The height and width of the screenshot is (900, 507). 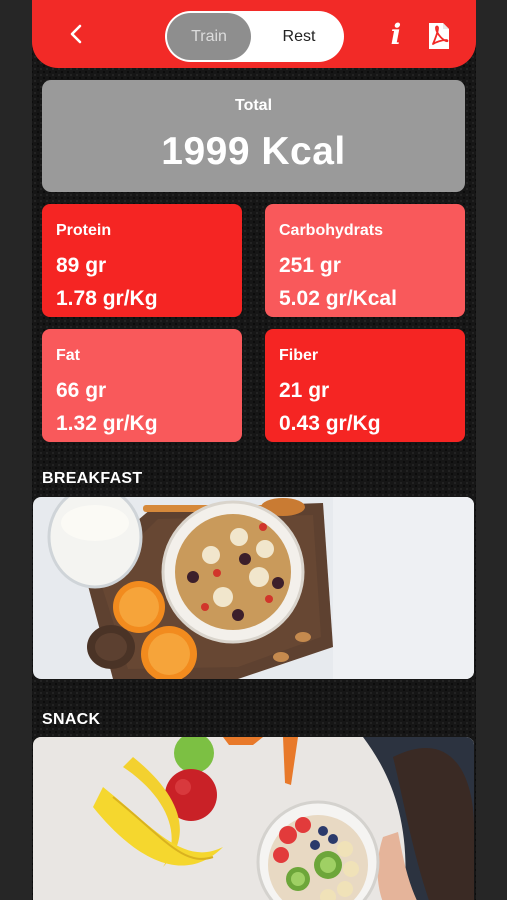 I want to click on macro-card-fat: Fat 66 gr 1.32 gr/Kg, so click(x=142, y=385).